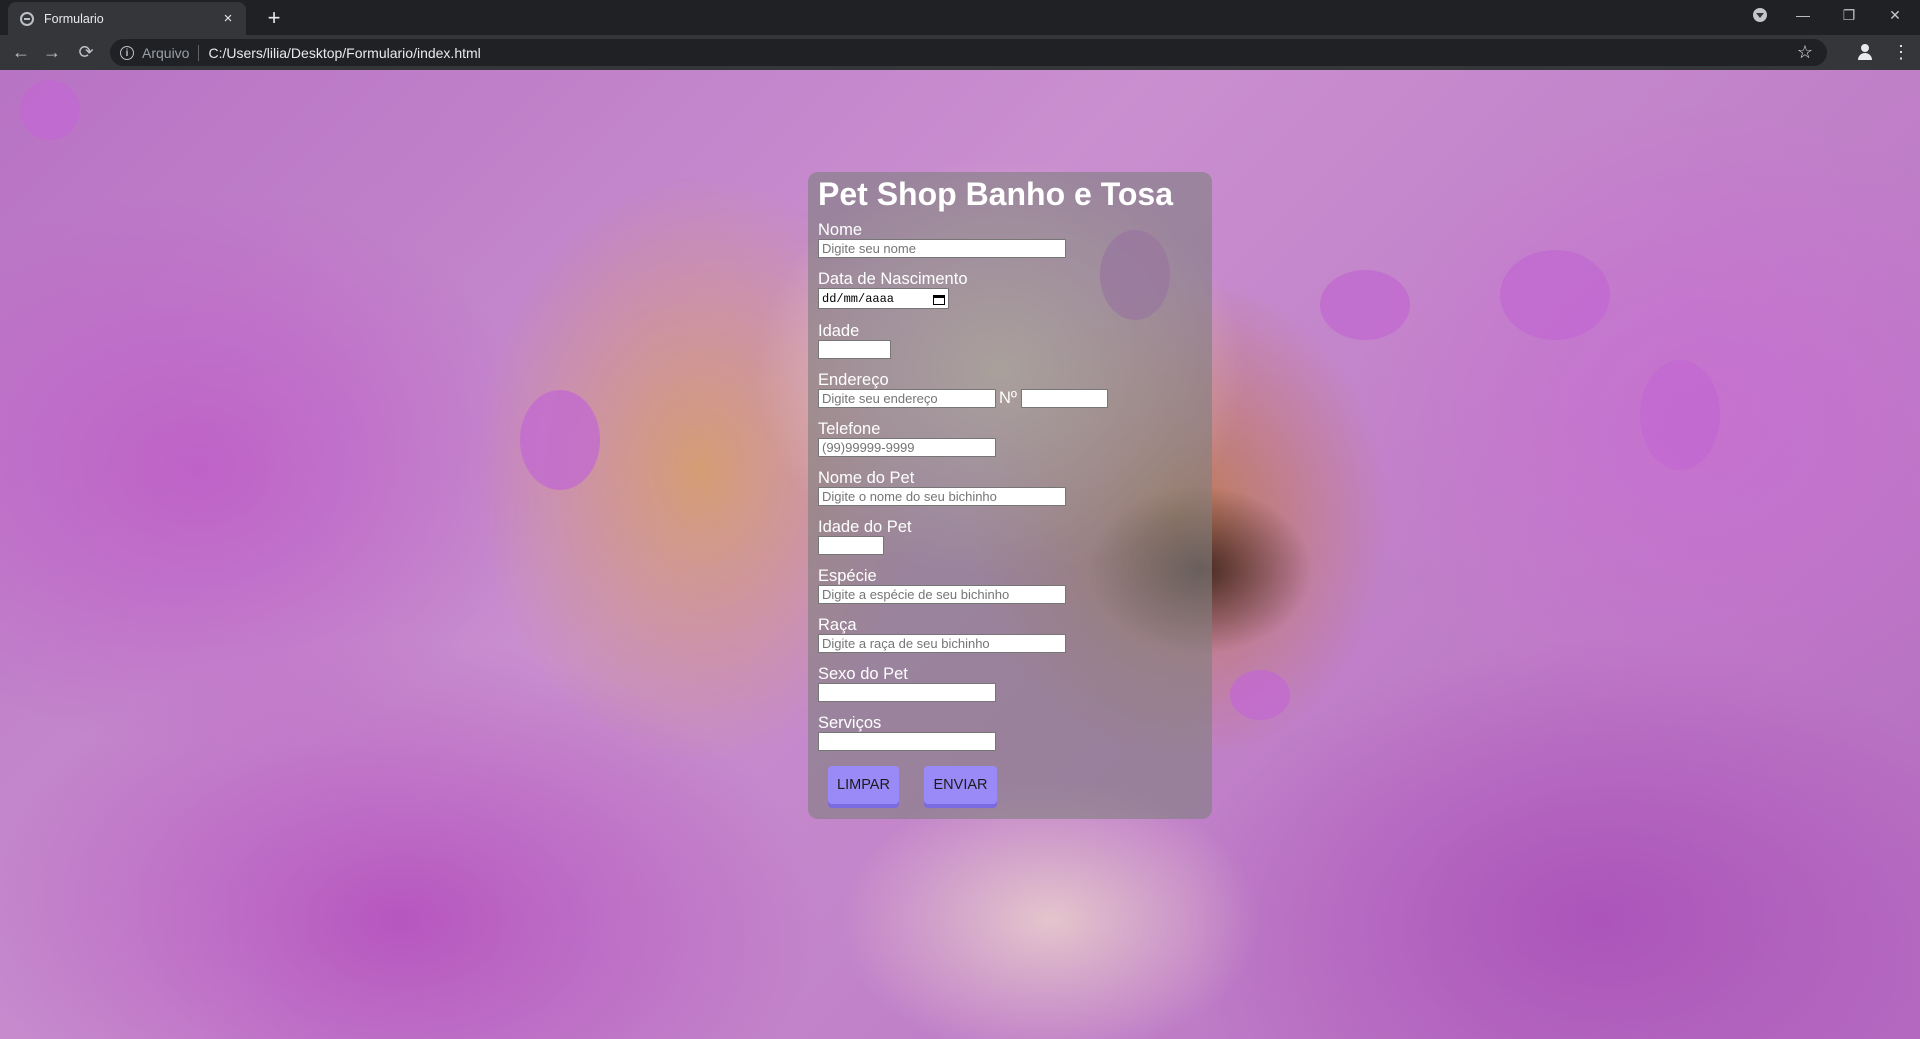 The image size is (1920, 1039). What do you see at coordinates (853, 380) in the screenshot?
I see `endereco-label: Endereço` at bounding box center [853, 380].